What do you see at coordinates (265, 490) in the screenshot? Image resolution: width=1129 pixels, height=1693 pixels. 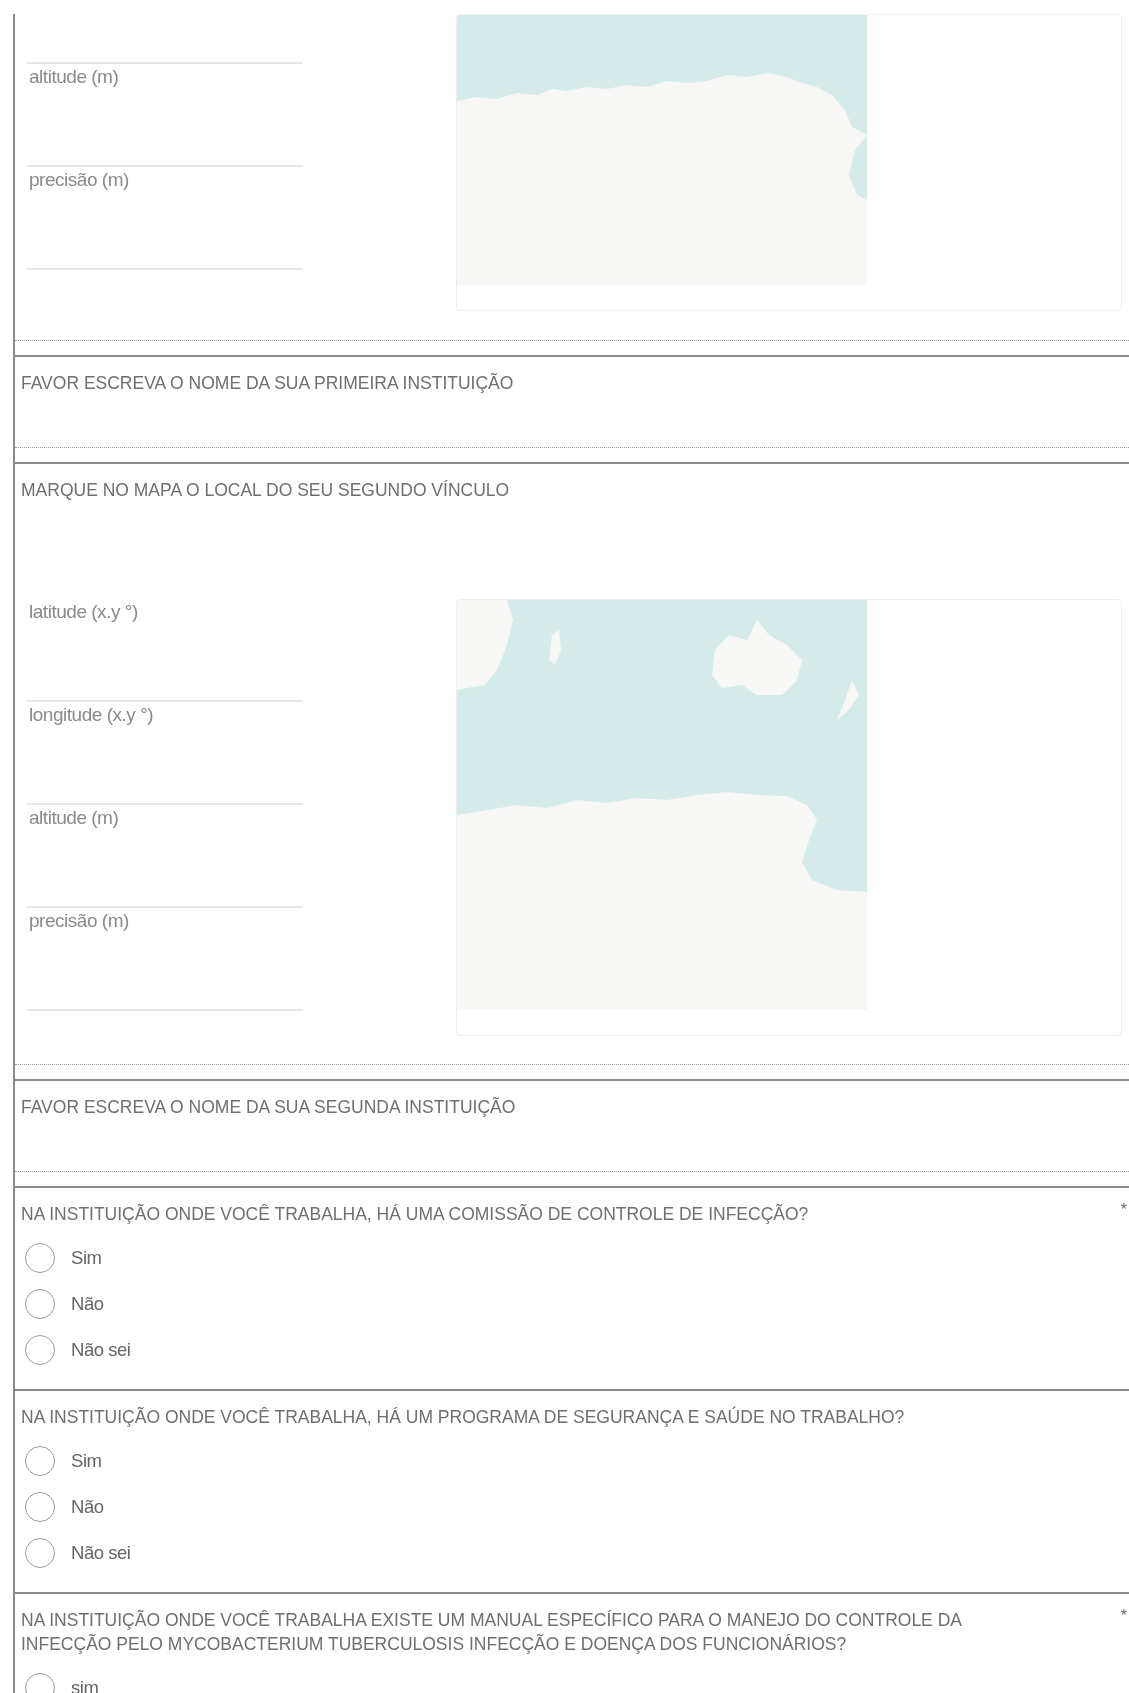 I see `question-label: MARQUE NO MAPA O LOCAL DO SEU SEGUNDO VÍNCULO` at bounding box center [265, 490].